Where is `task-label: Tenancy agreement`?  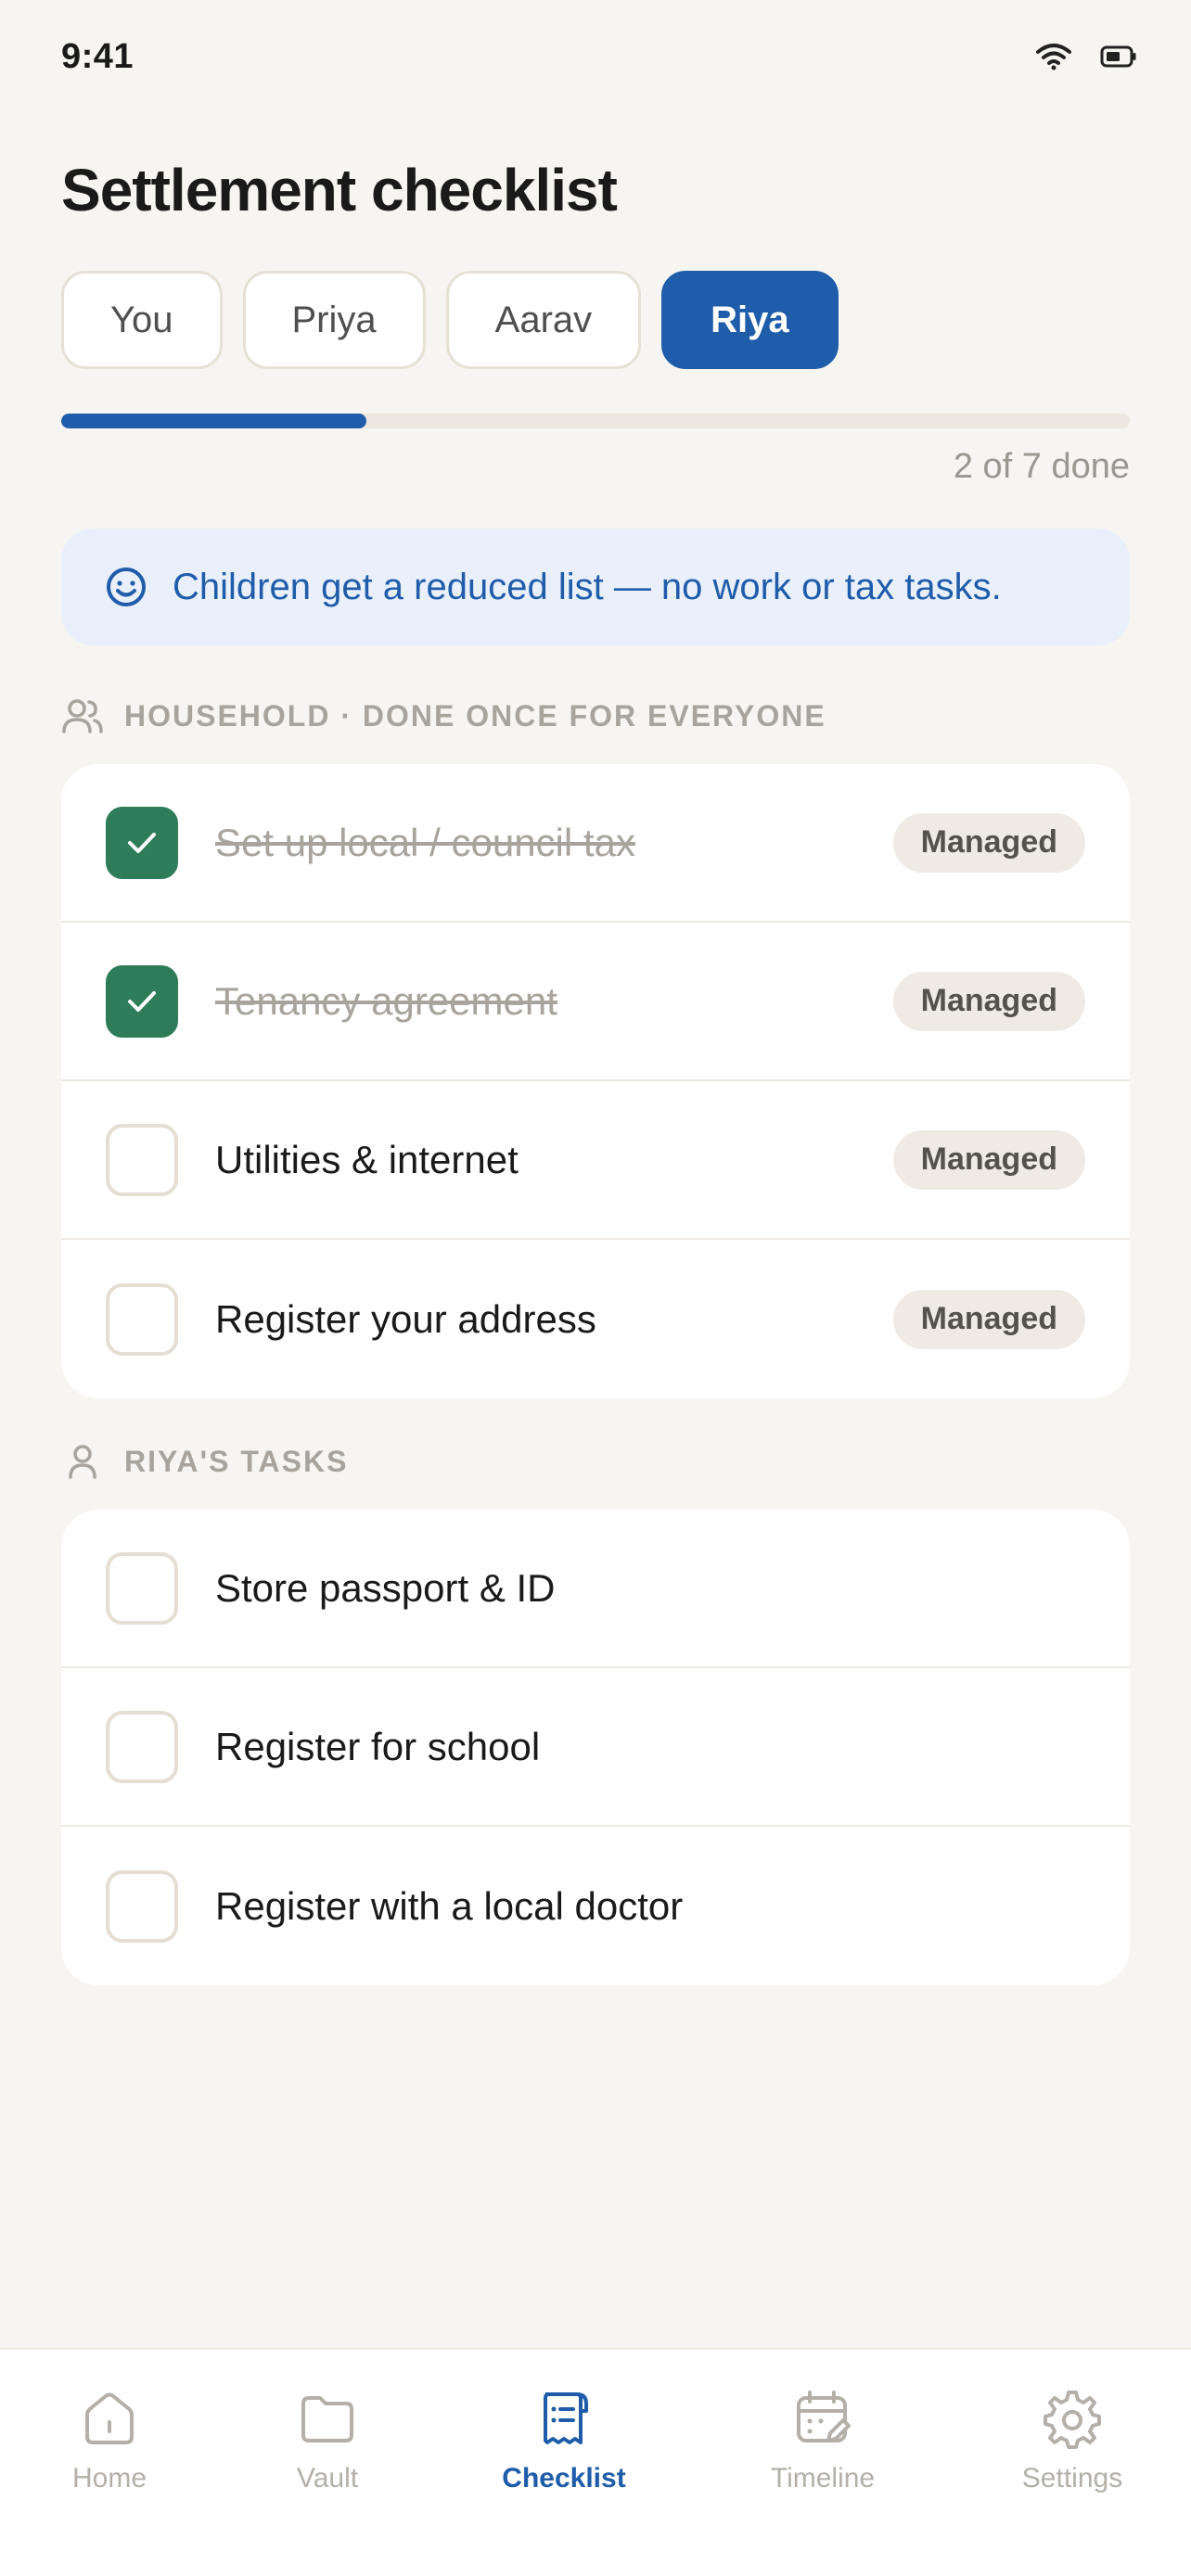
task-label: Tenancy agreement is located at coordinates (386, 1000).